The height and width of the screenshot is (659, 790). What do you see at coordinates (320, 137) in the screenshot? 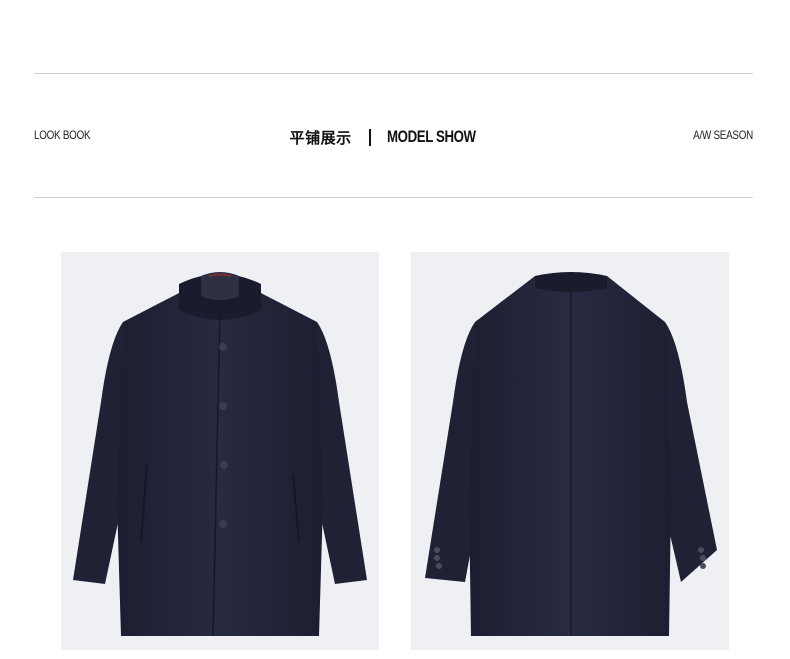
I see `title-chinese: 平铺展示` at bounding box center [320, 137].